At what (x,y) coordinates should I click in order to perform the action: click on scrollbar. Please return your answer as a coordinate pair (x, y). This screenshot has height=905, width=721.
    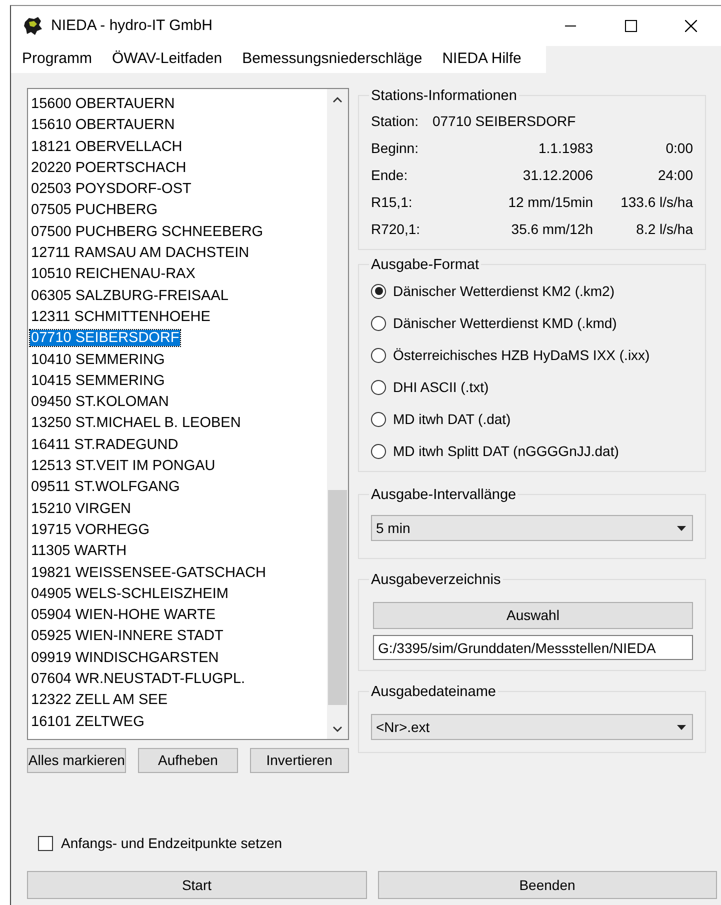
    Looking at the image, I should click on (337, 414).